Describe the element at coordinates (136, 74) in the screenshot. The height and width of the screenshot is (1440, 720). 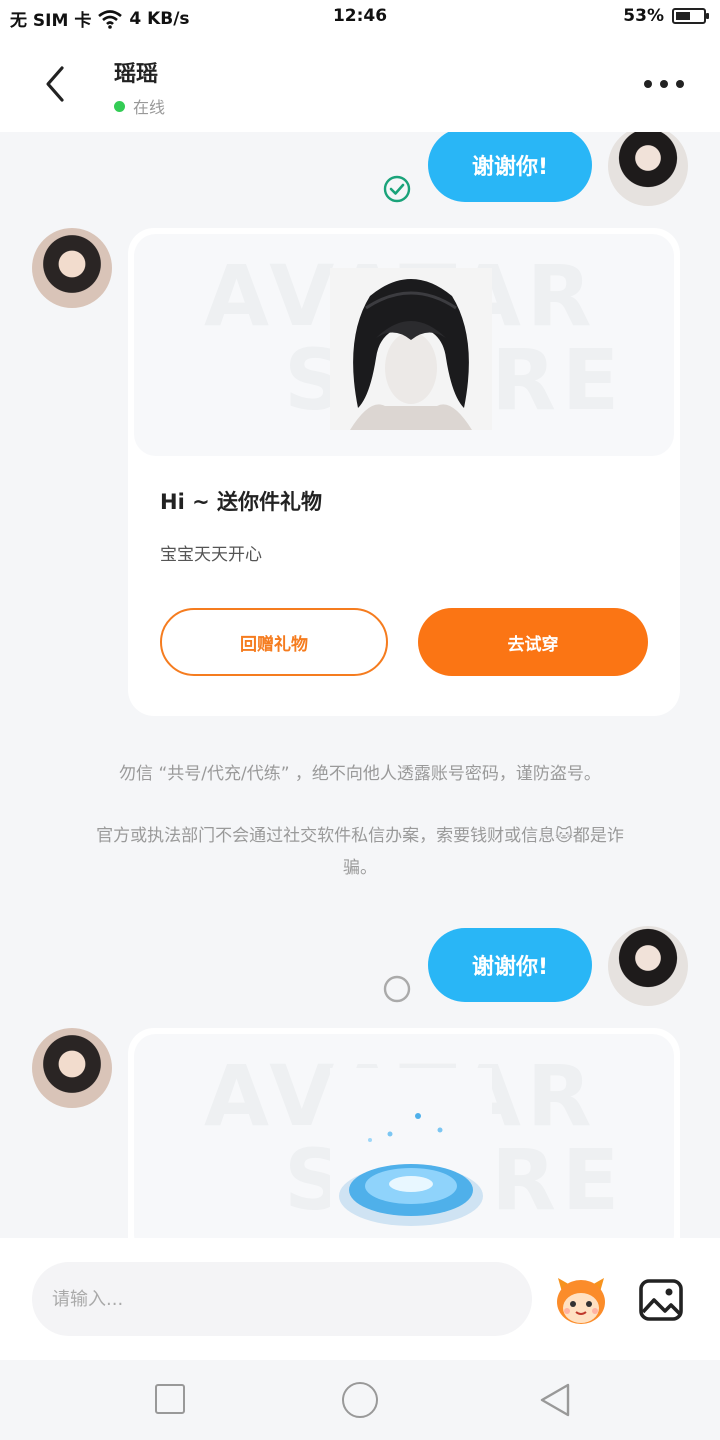
I see `contact-name: 瑶瑶` at that location.